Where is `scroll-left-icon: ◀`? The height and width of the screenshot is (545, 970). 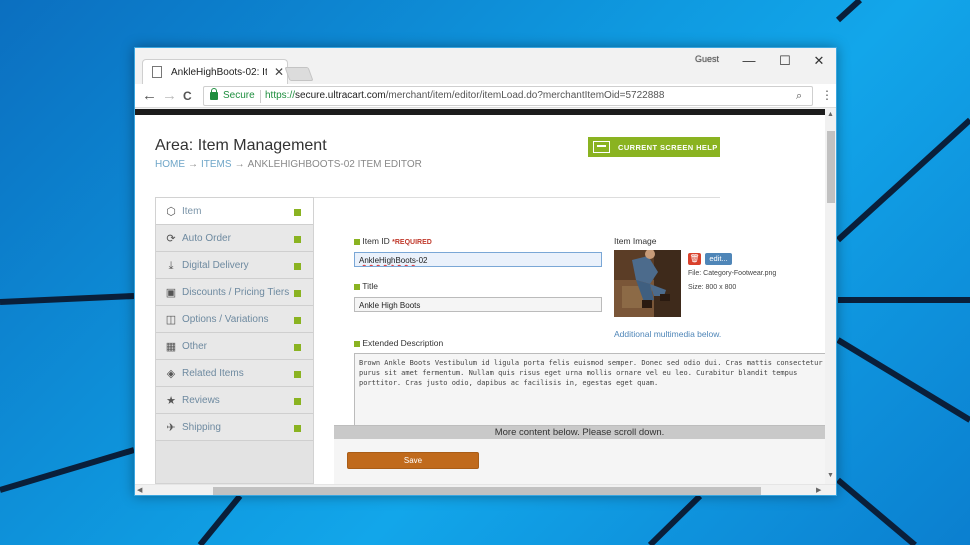 scroll-left-icon: ◀ is located at coordinates (139, 490).